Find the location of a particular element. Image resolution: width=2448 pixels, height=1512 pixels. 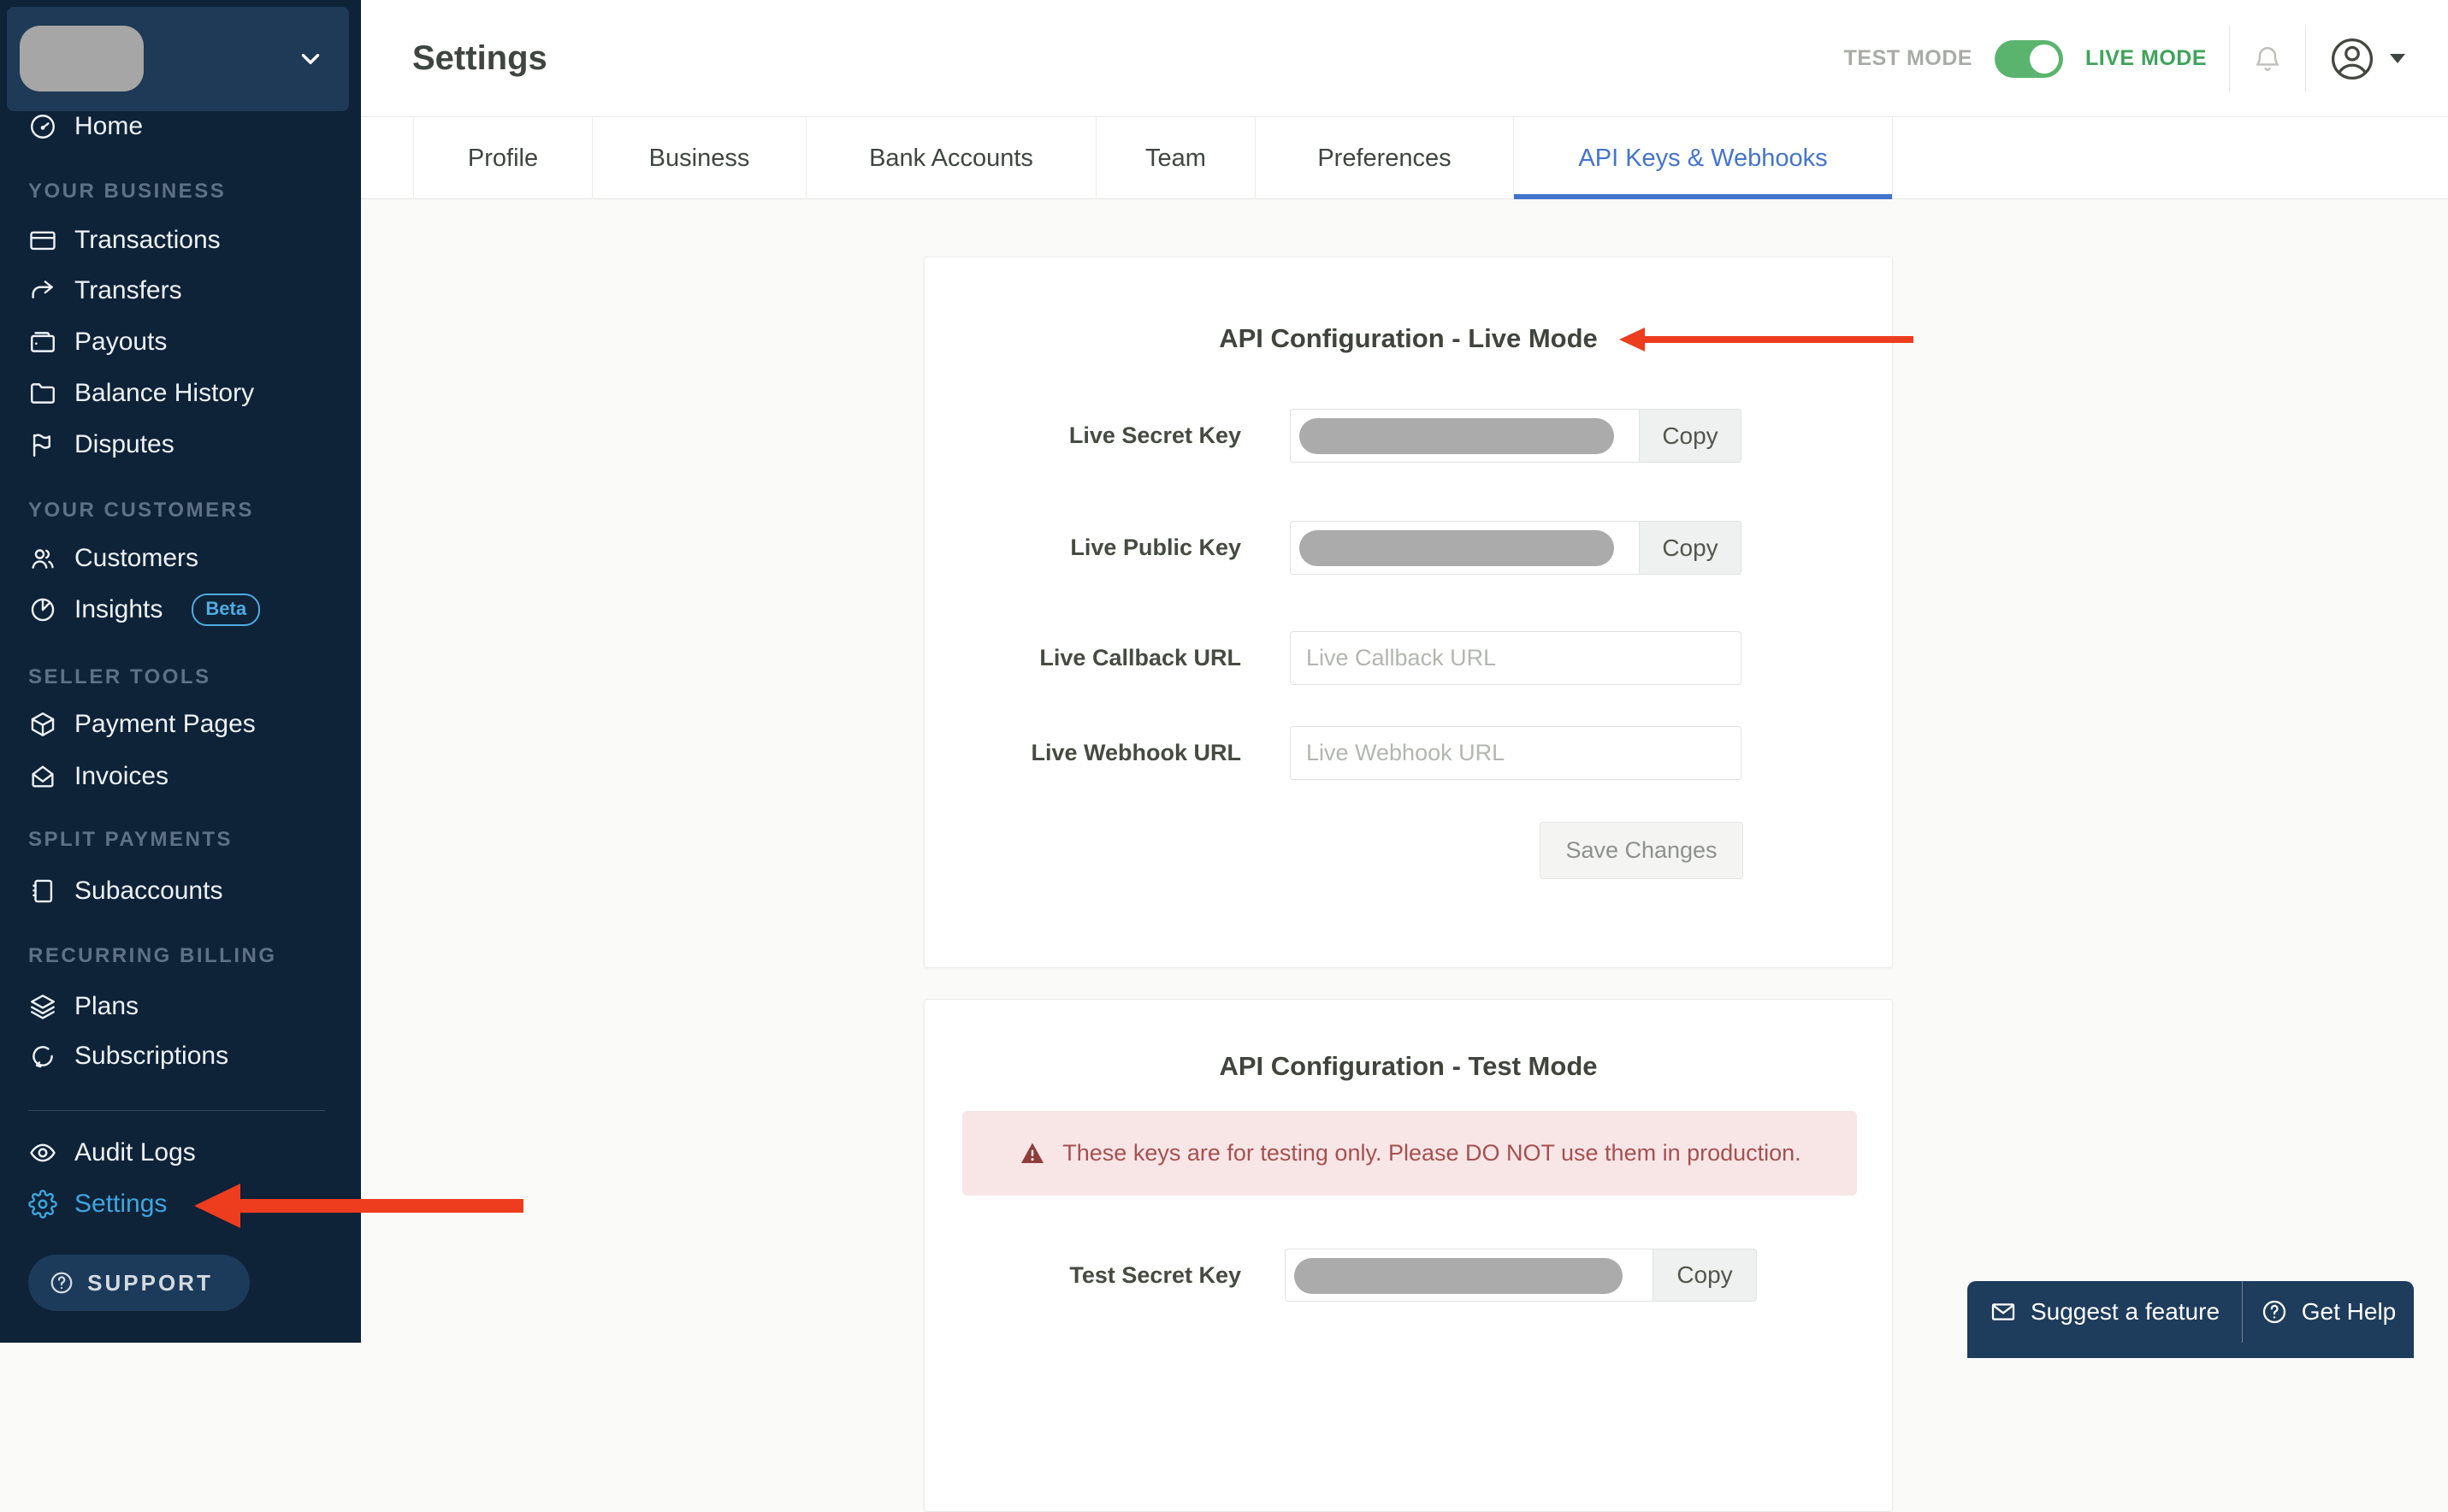

tab-api-keys-webhooks: API Keys & Webhooks is located at coordinates (1703, 158).